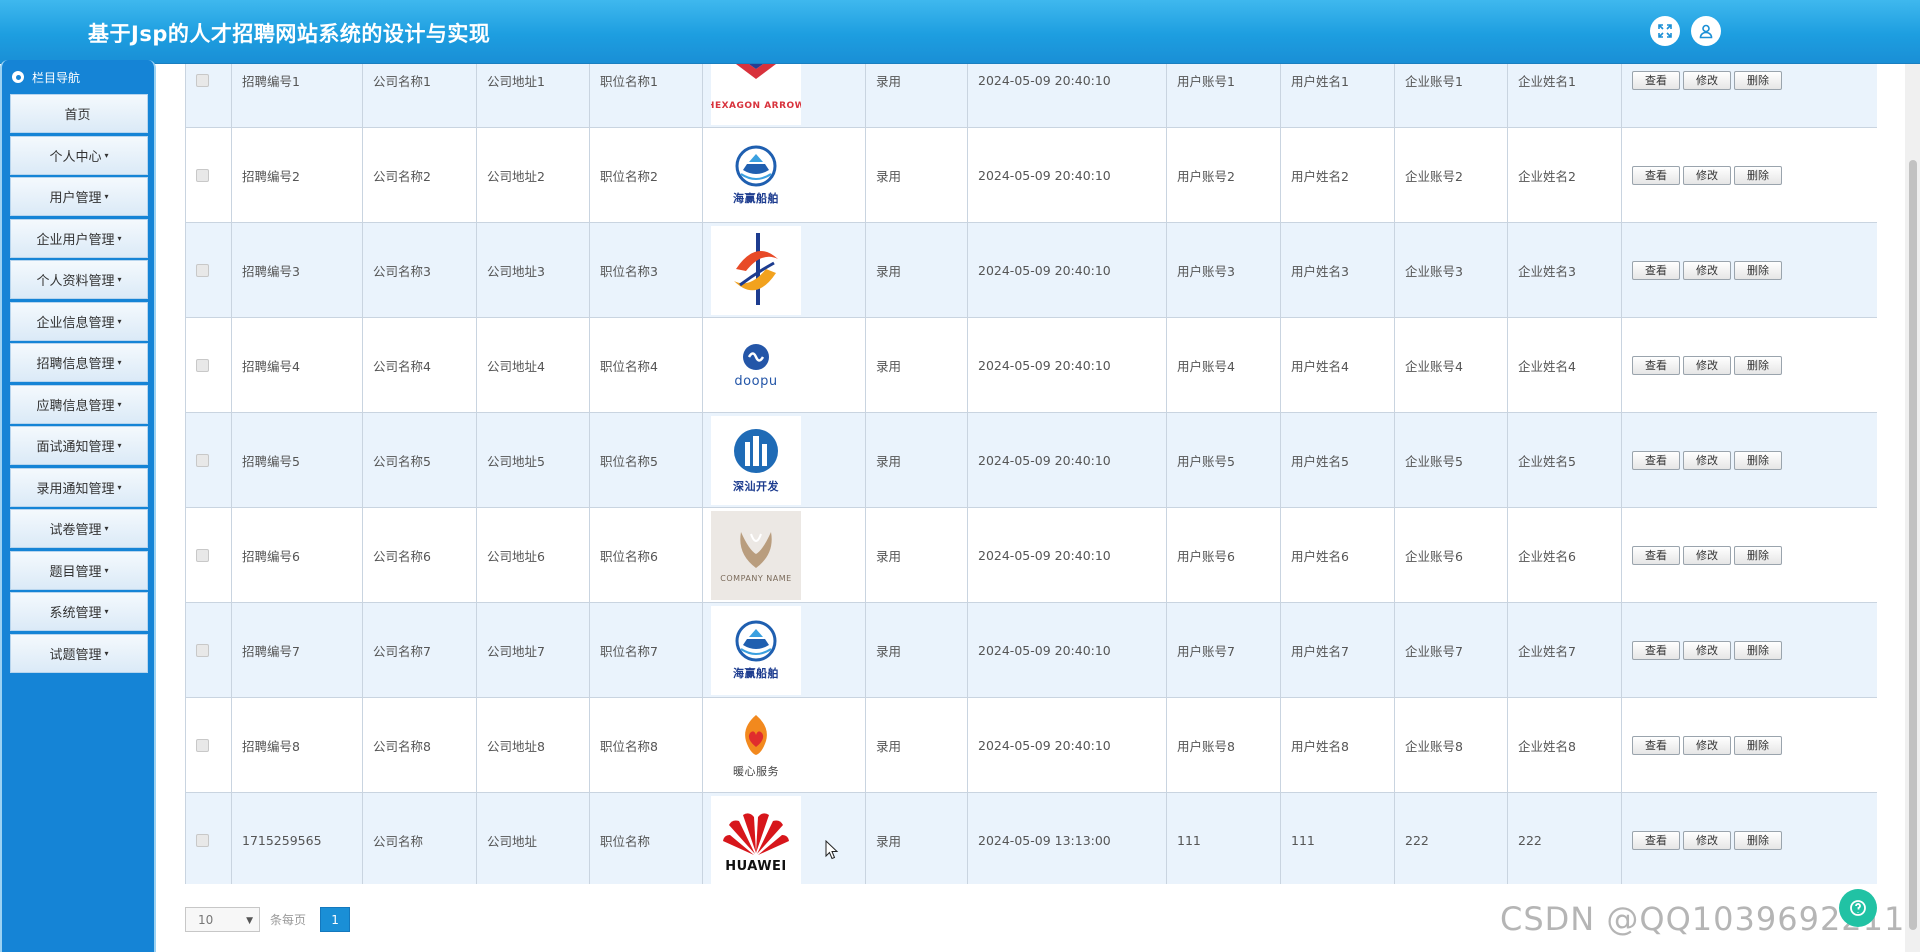 Image resolution: width=1920 pixels, height=952 pixels. What do you see at coordinates (1858, 908) in the screenshot?
I see `floating-help-button` at bounding box center [1858, 908].